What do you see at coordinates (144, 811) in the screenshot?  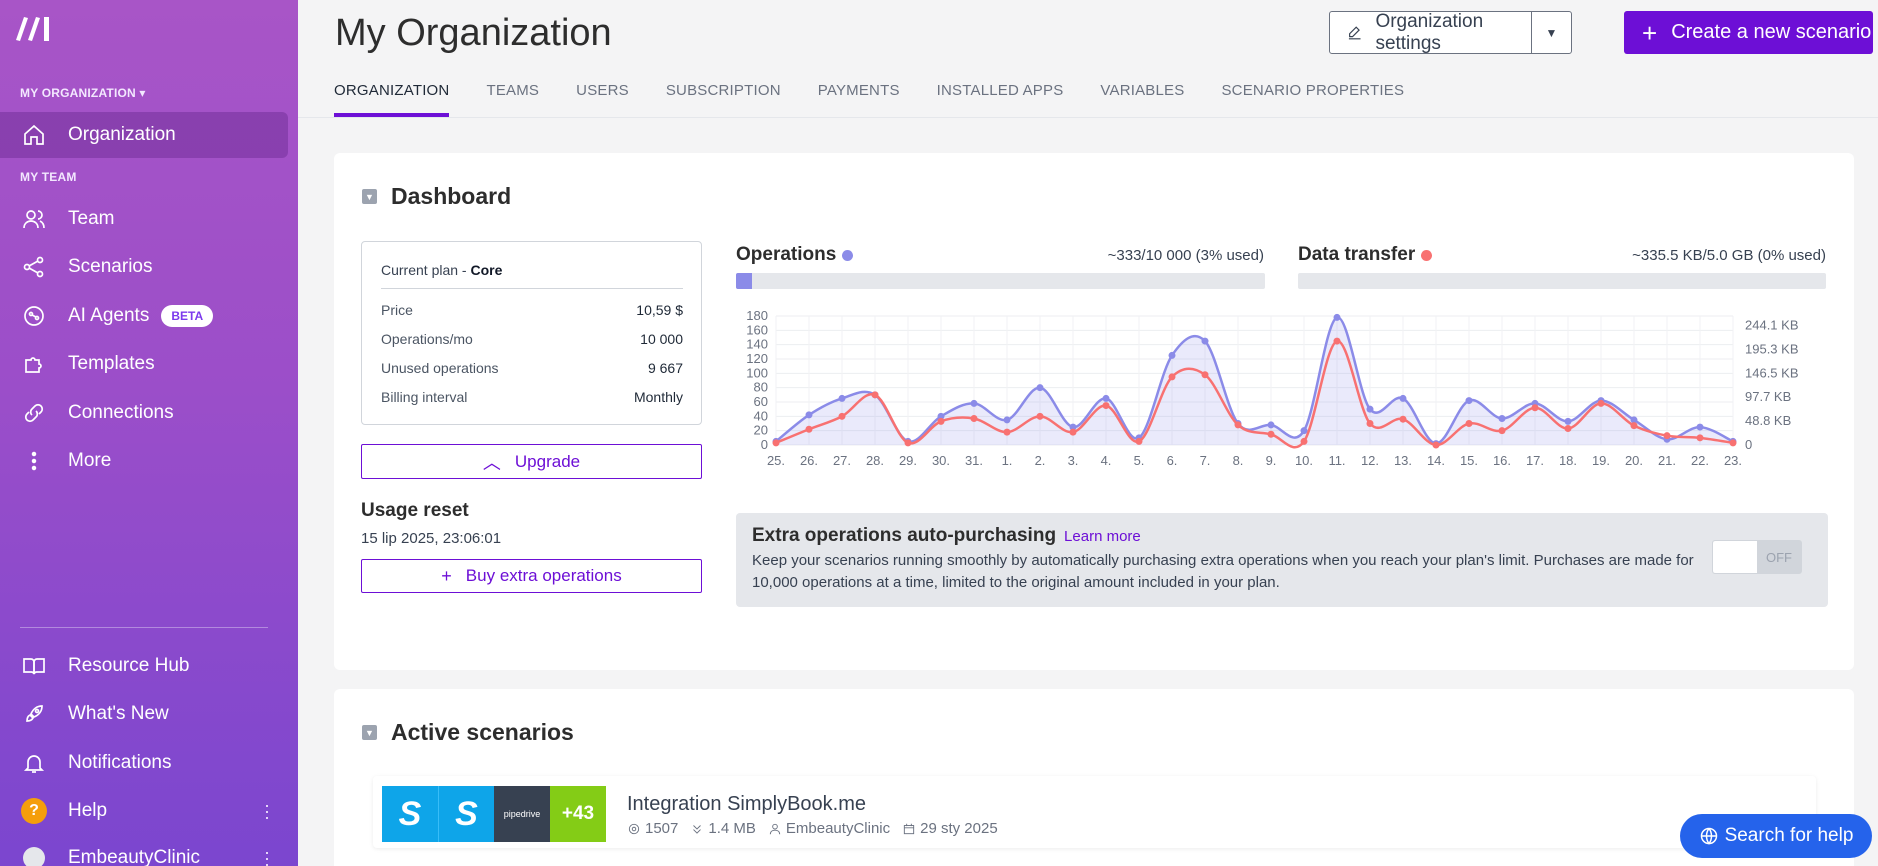 I see `sidebar-item-help: ? Help` at bounding box center [144, 811].